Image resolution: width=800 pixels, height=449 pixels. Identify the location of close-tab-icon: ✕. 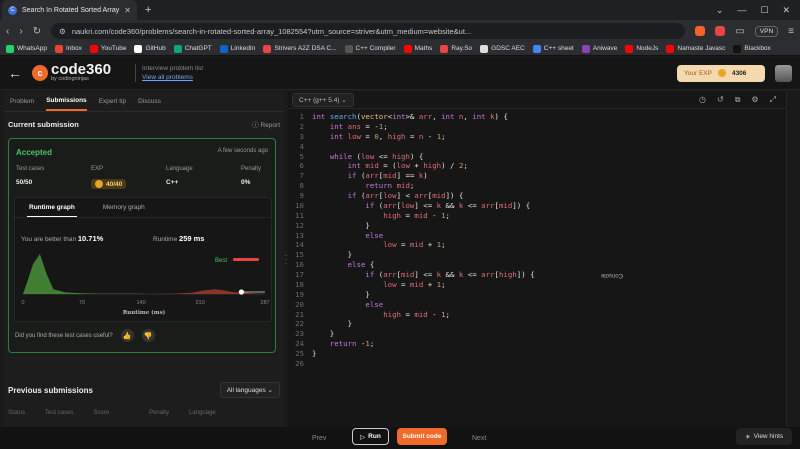
(127, 10).